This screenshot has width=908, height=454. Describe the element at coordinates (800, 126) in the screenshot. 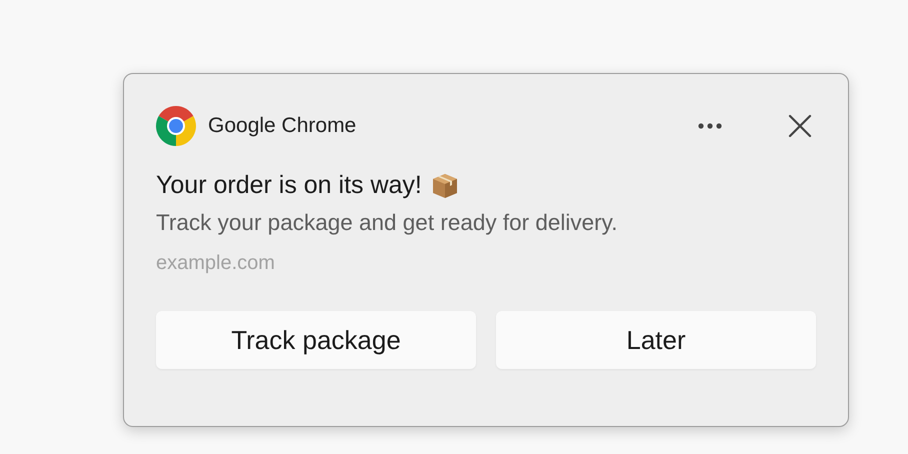

I see `close-icon` at that location.